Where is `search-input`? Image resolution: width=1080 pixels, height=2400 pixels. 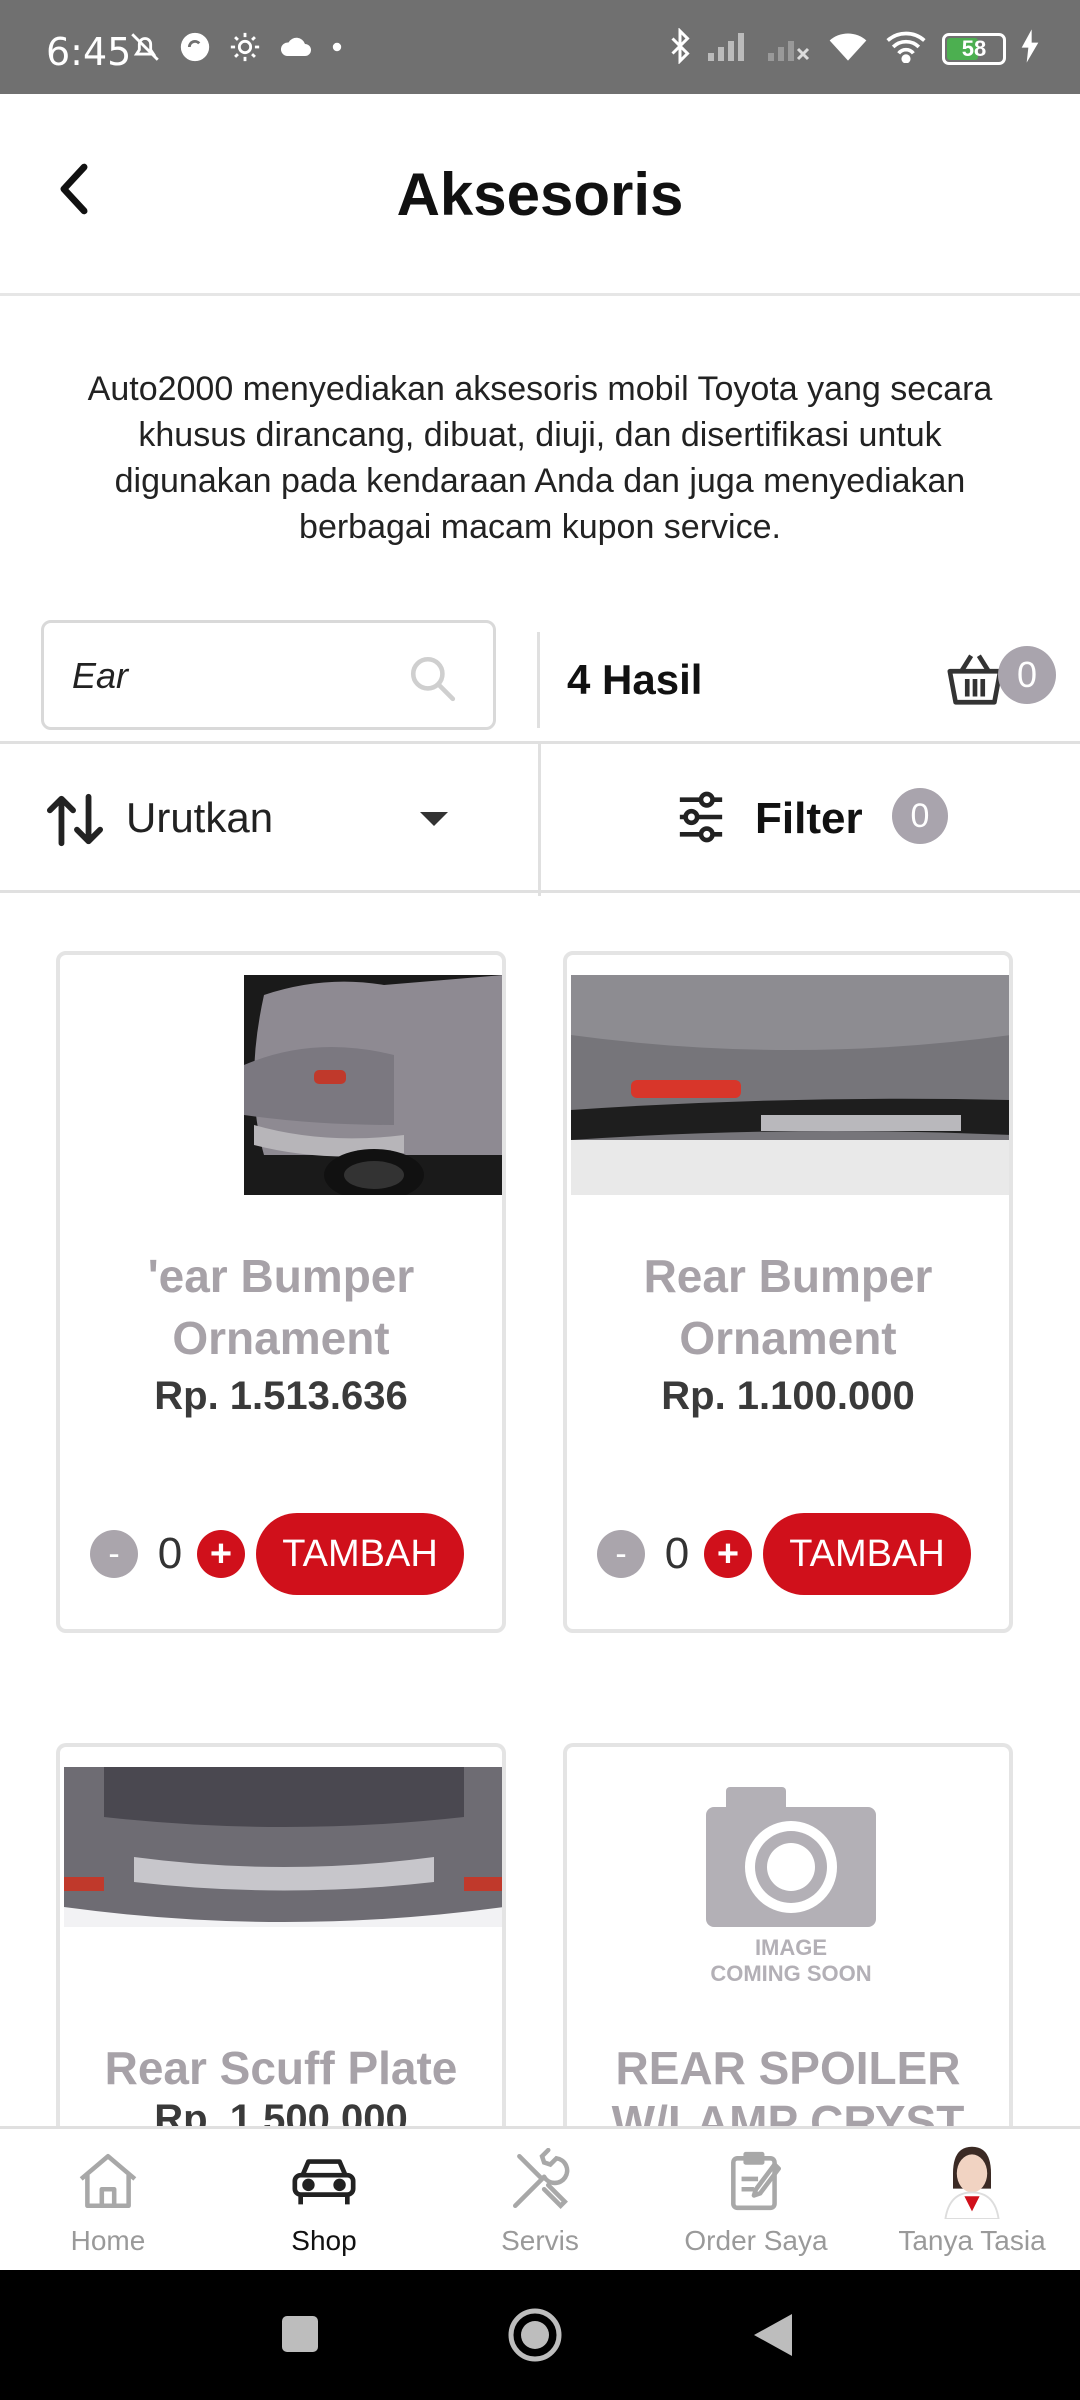 search-input is located at coordinates (242, 676).